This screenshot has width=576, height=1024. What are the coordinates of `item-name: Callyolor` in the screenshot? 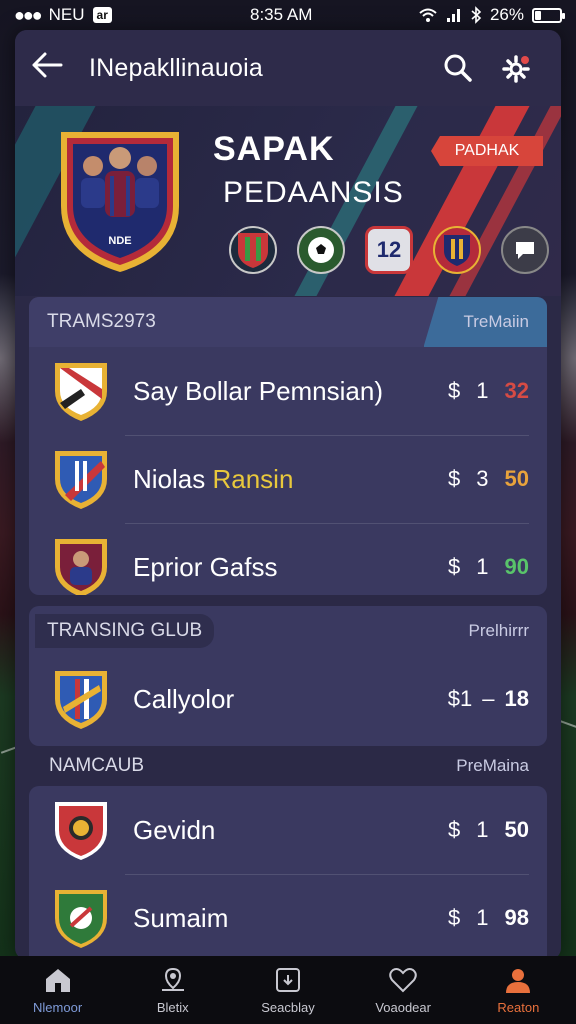 It's located at (184, 698).